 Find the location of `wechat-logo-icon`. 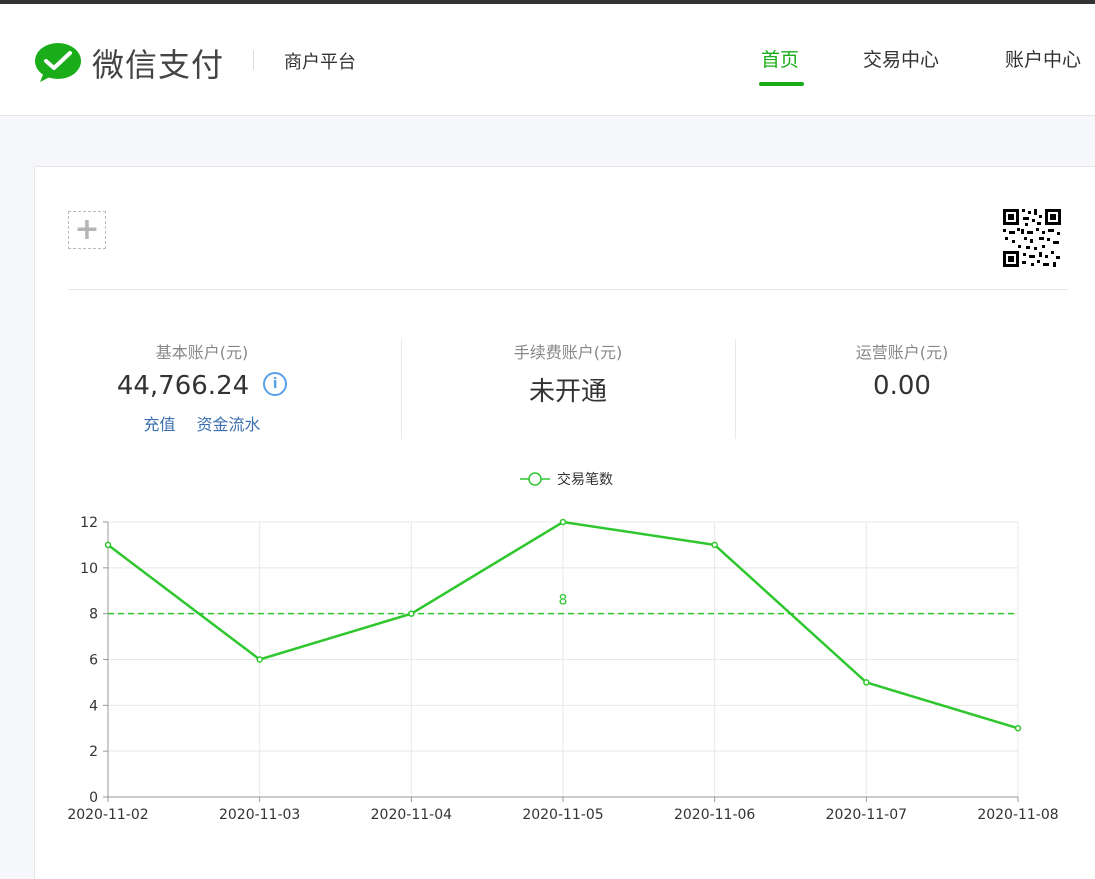

wechat-logo-icon is located at coordinates (58, 62).